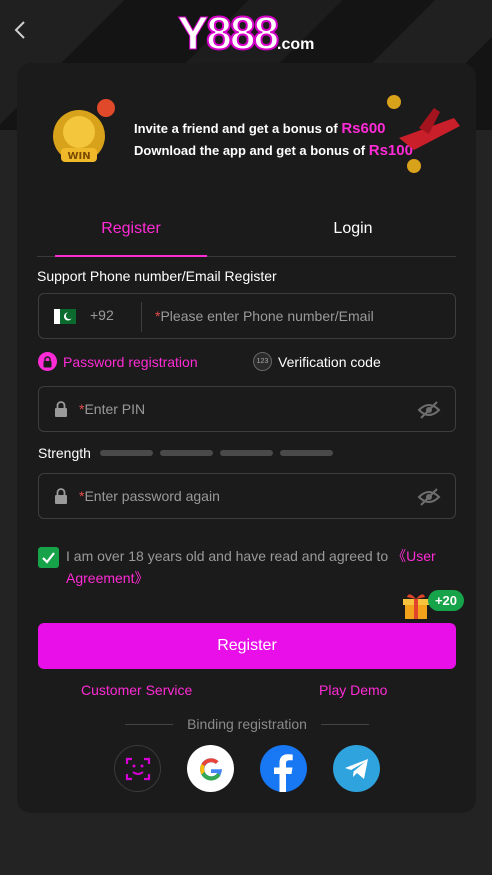  Describe the element at coordinates (296, 44) in the screenshot. I see `logo-domain: .com` at that location.